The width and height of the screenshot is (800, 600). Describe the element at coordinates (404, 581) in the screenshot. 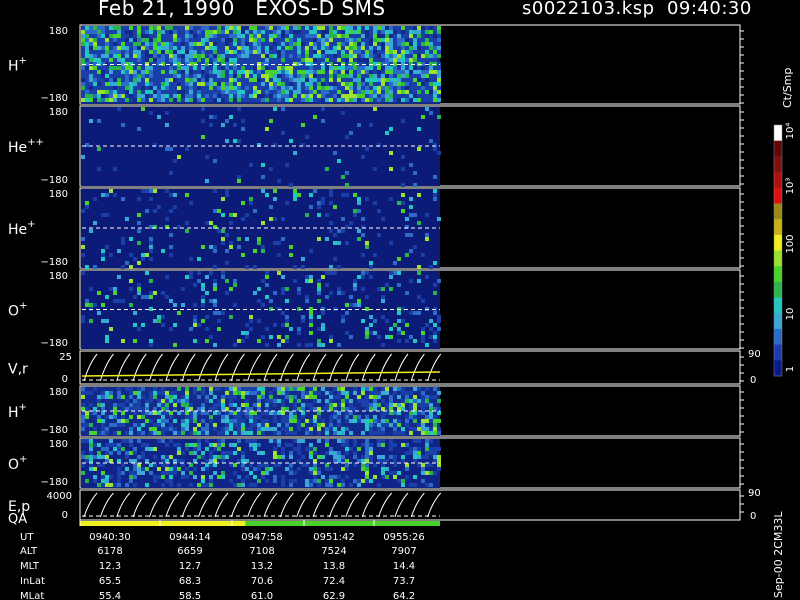

I see `table-cell: 73.7` at that location.